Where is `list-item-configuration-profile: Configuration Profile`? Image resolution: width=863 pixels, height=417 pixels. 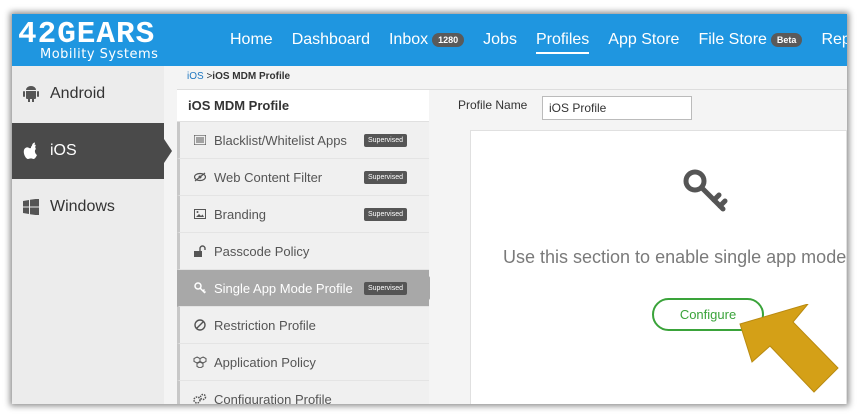
list-item-configuration-profile: Configuration Profile is located at coordinates (303, 392).